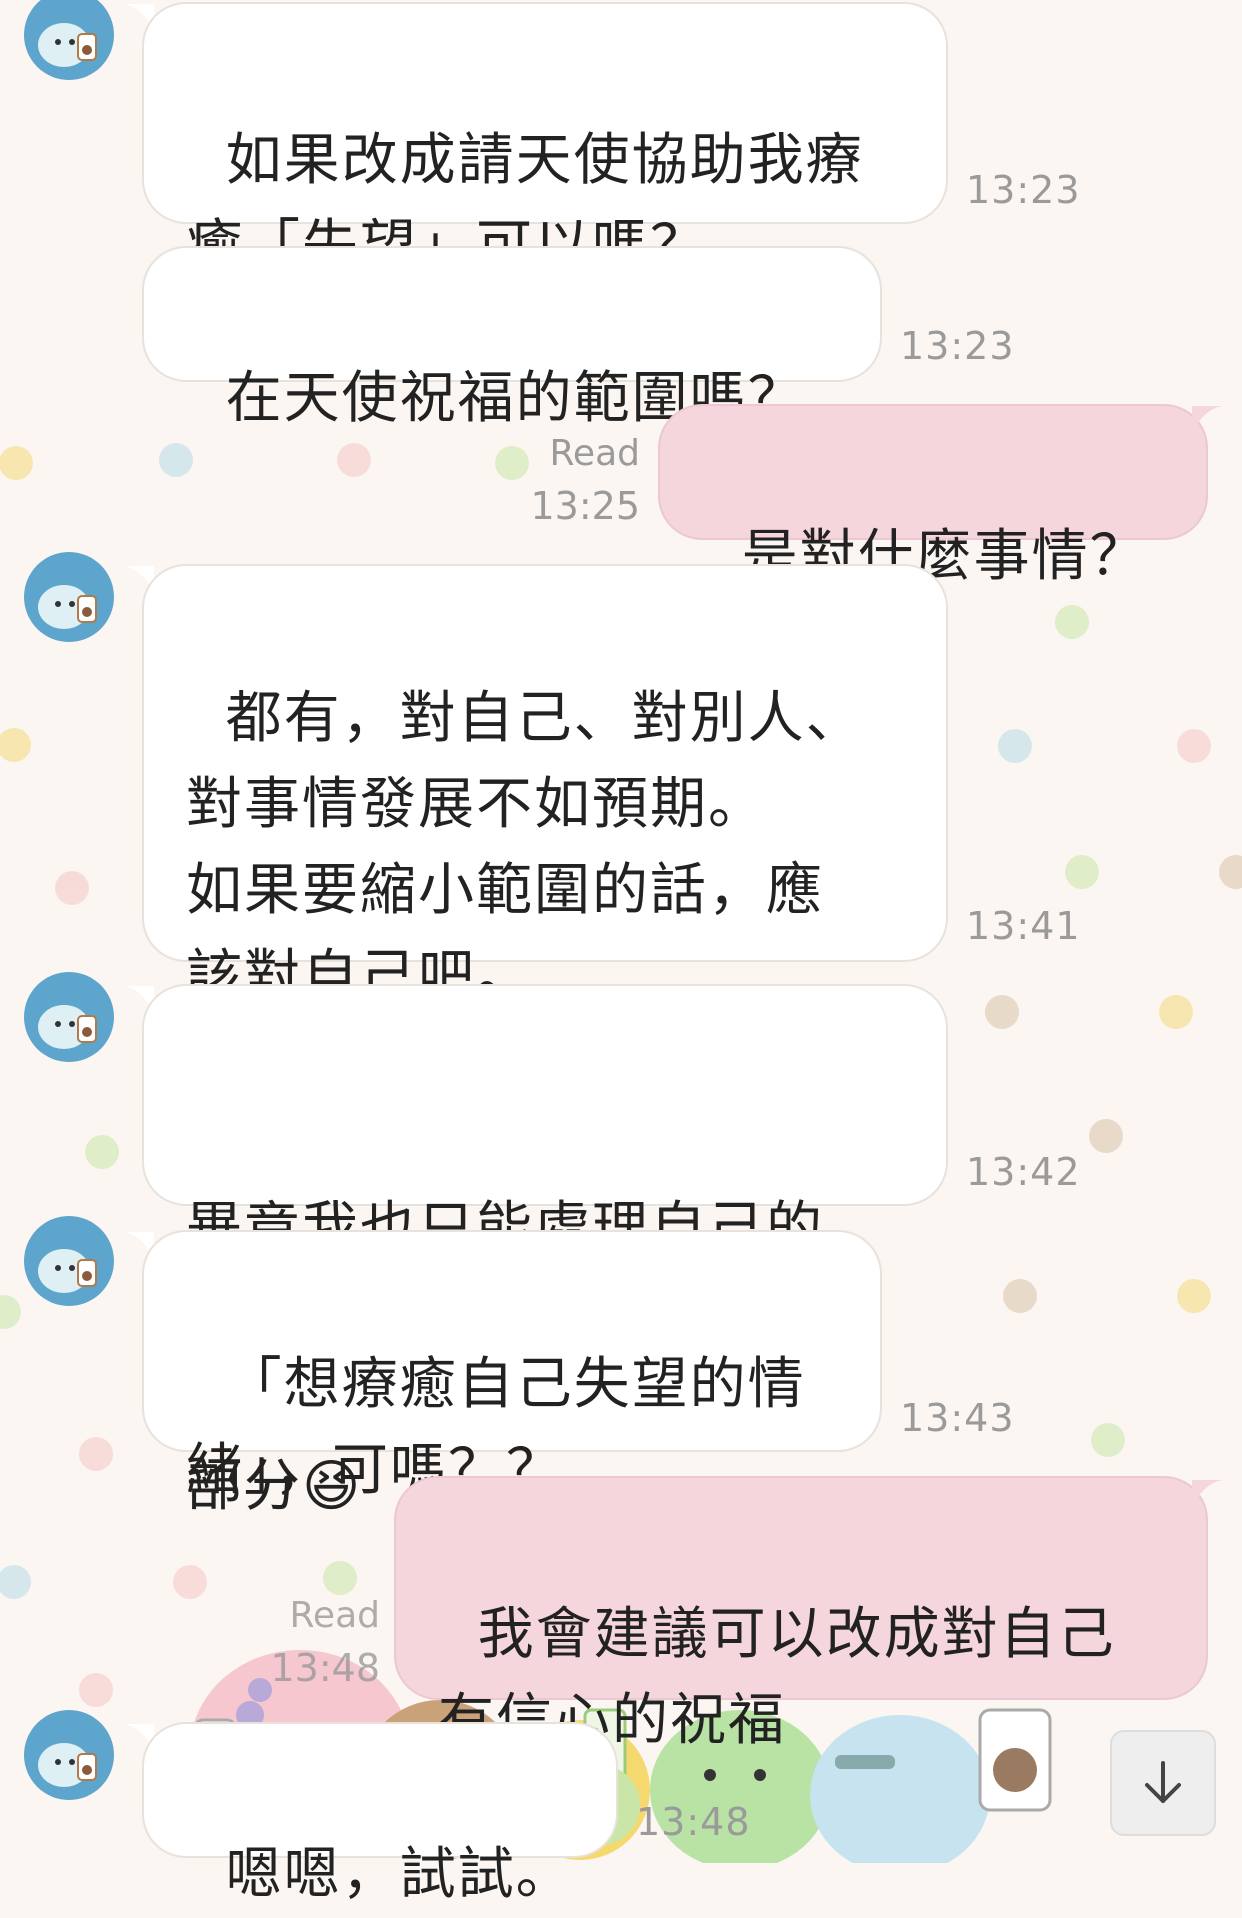 The width and height of the screenshot is (1242, 1918). What do you see at coordinates (957, 1418) in the screenshot?
I see `message-timestamp: 13:43` at bounding box center [957, 1418].